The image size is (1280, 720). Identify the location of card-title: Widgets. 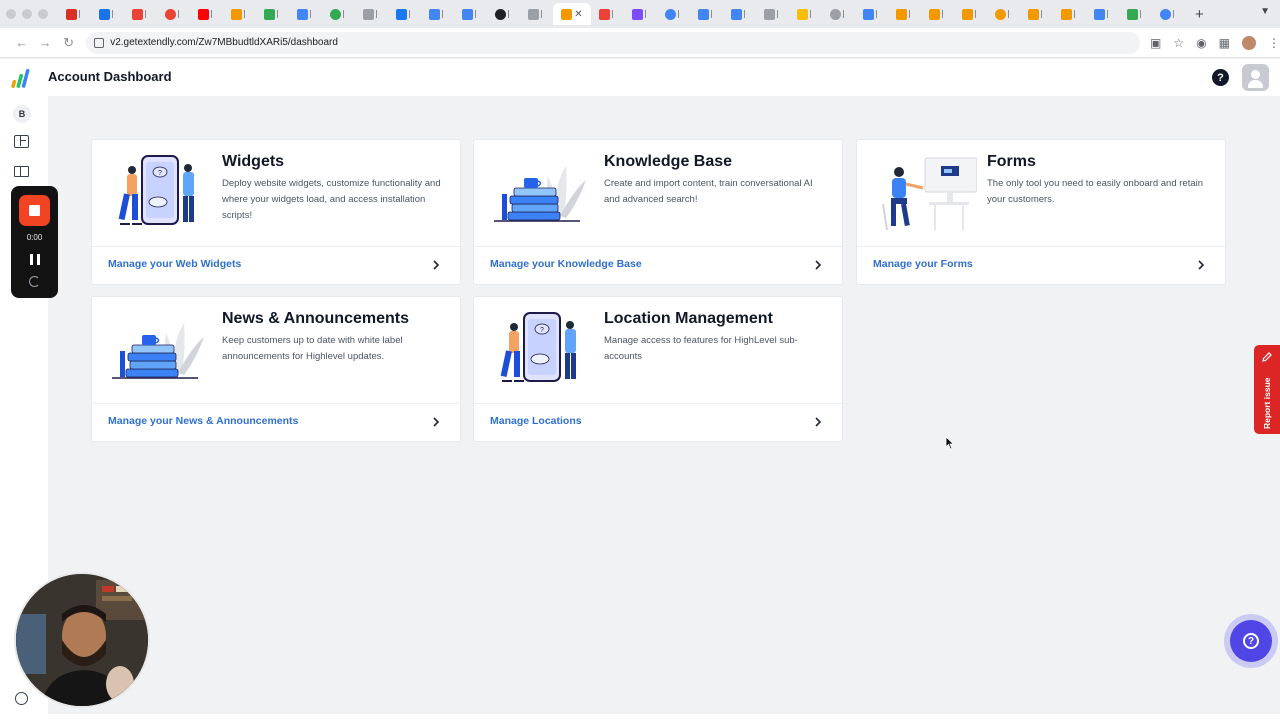
(253, 161).